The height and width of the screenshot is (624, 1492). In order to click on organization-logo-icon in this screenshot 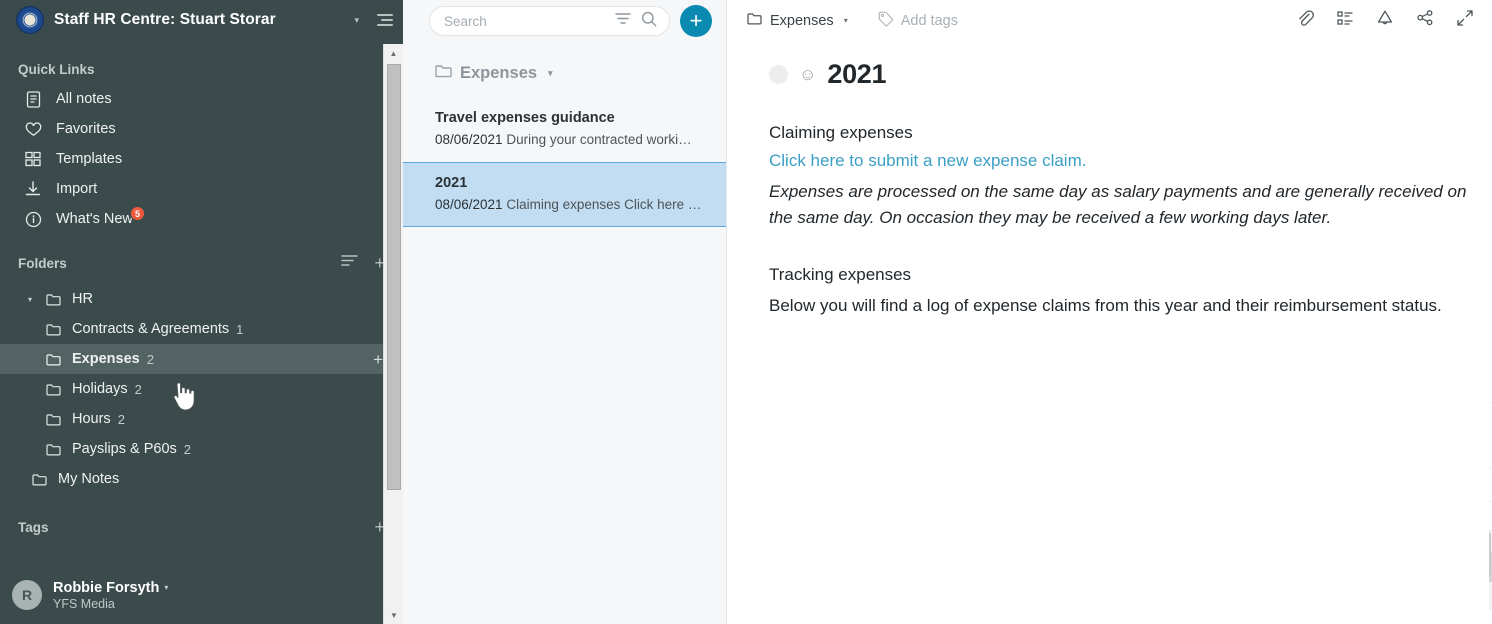, I will do `click(30, 20)`.